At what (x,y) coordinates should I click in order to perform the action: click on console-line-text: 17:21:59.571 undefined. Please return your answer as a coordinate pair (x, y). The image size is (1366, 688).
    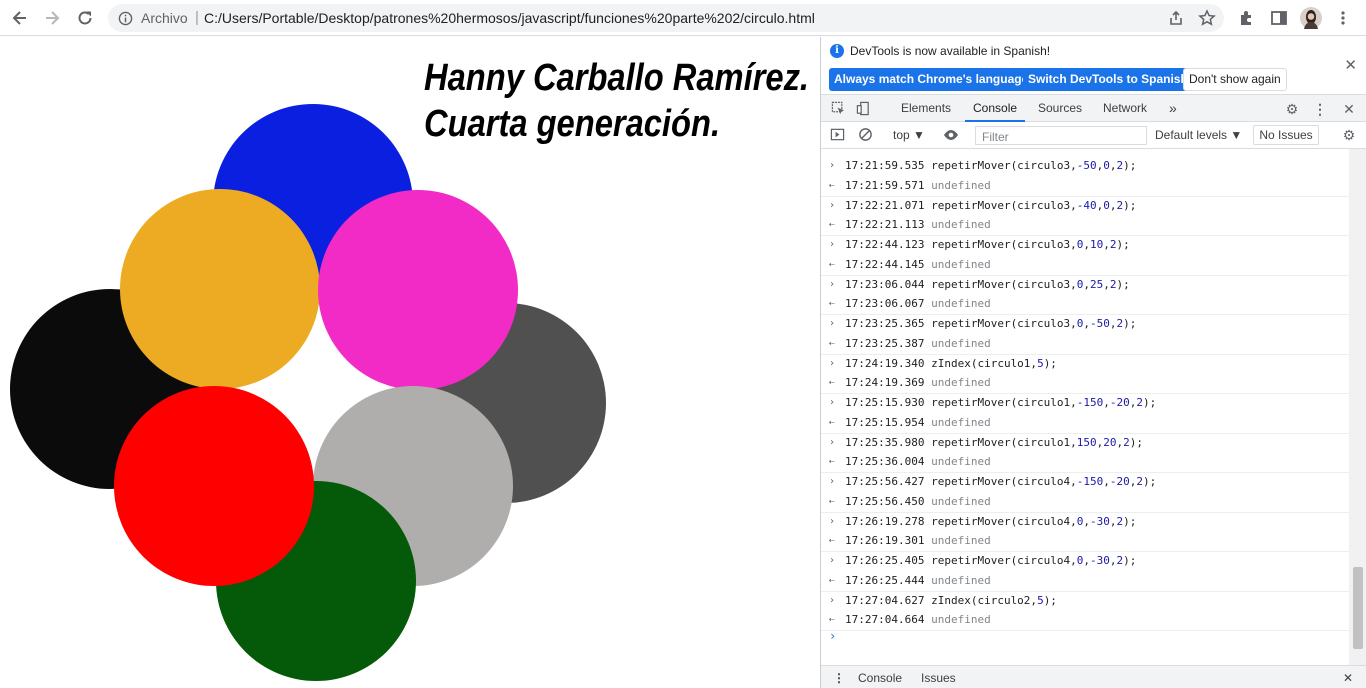
    Looking at the image, I should click on (918, 185).